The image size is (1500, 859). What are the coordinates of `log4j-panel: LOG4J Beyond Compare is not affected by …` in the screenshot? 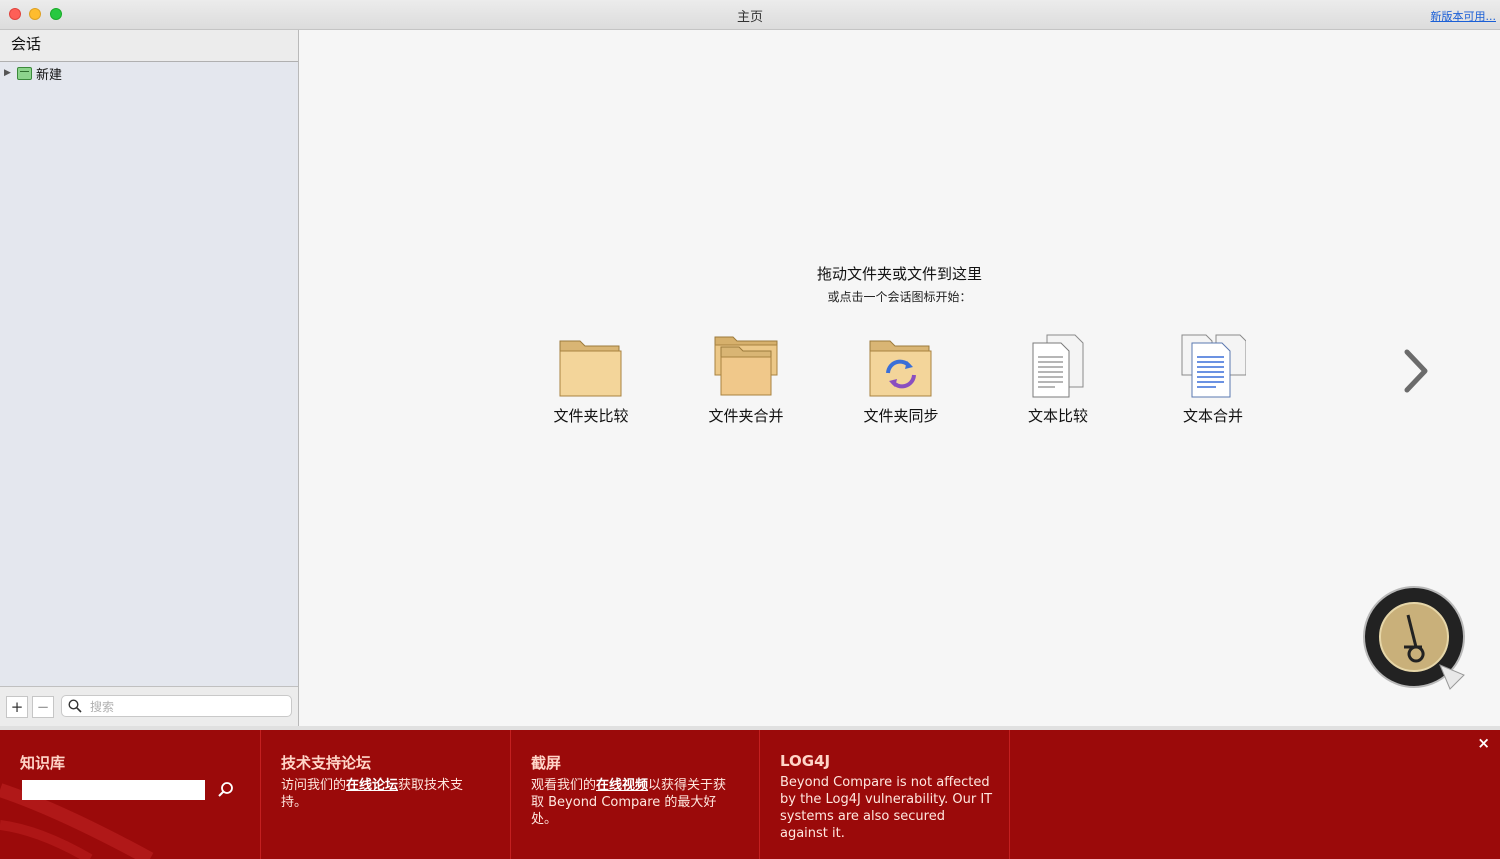 It's located at (885, 794).